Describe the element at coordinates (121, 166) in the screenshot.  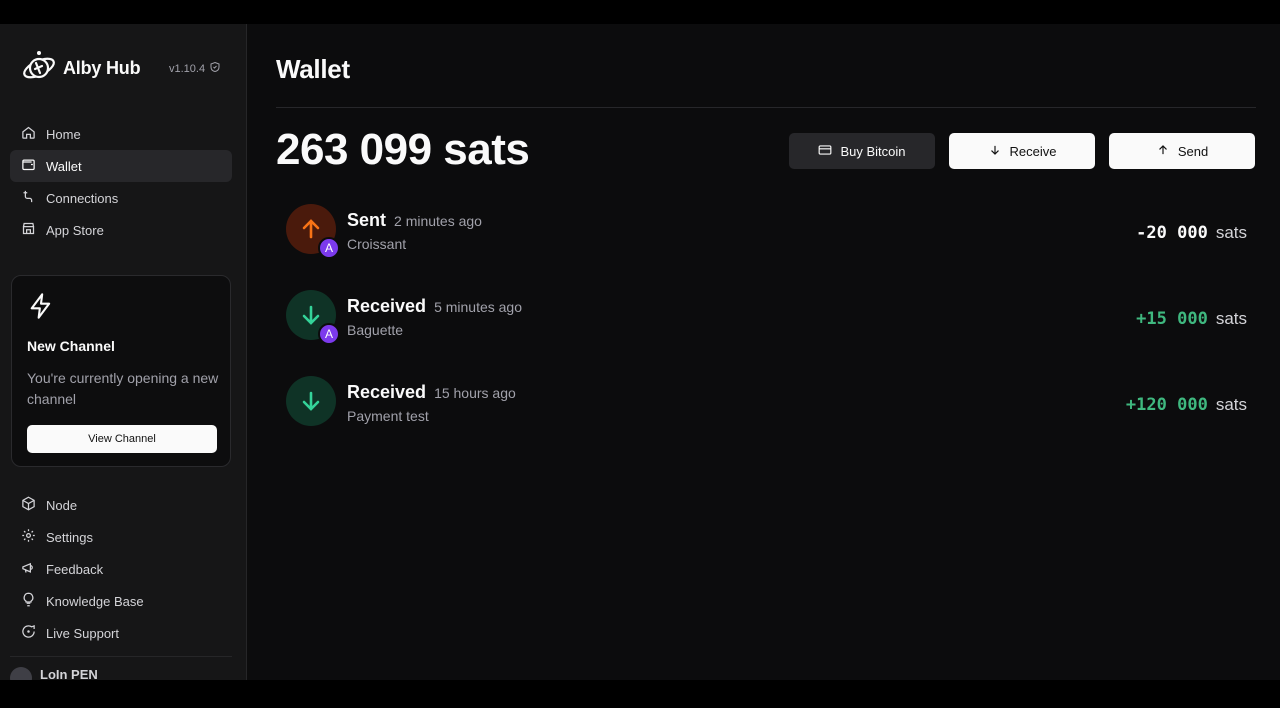
I see `nav-item-wallet: Wallet` at that location.